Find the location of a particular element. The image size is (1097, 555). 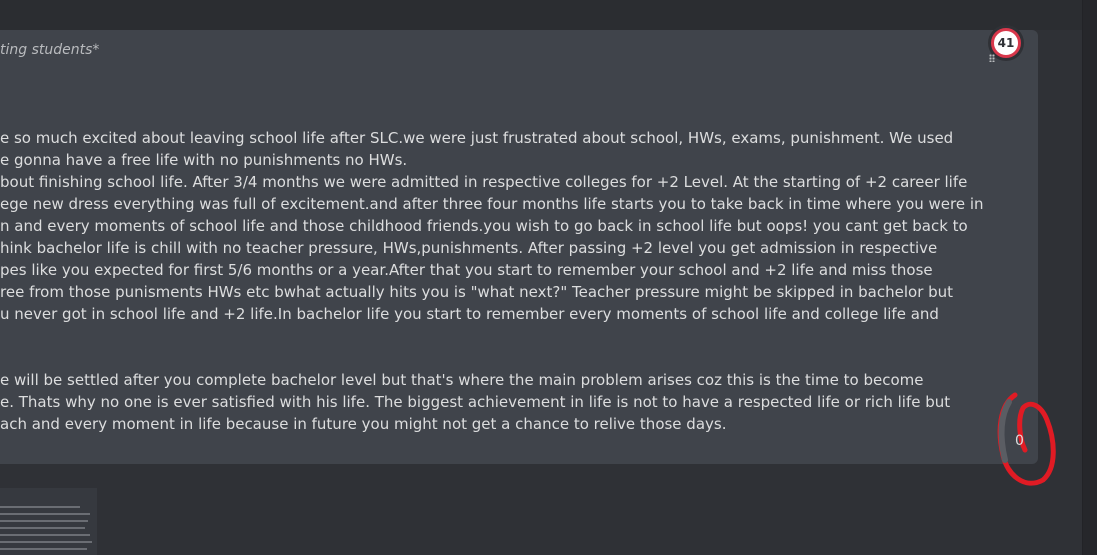

top-bar is located at coordinates (548, 15).